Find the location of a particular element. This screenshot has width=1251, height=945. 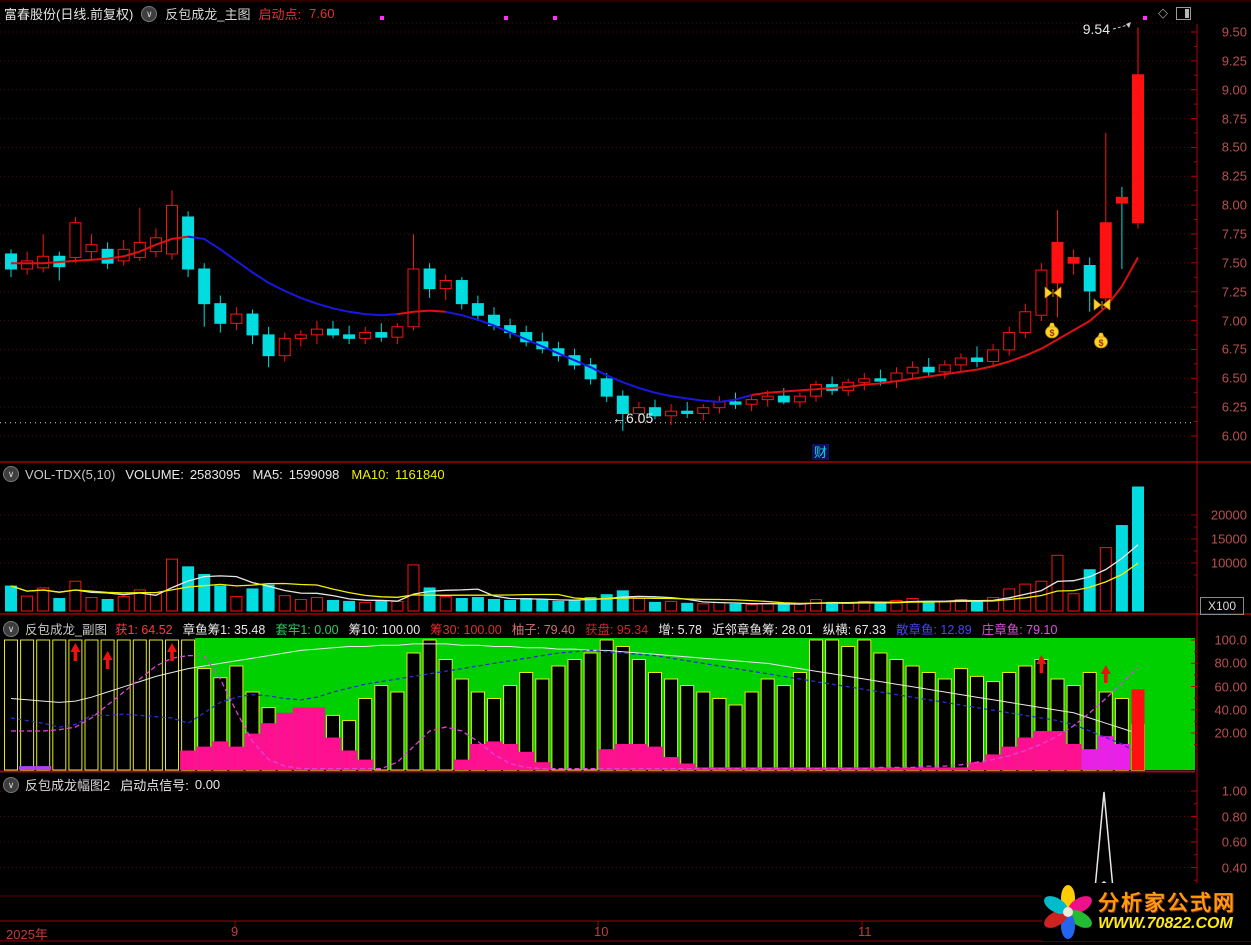

moneybag-icon: $ is located at coordinates (1101, 340).